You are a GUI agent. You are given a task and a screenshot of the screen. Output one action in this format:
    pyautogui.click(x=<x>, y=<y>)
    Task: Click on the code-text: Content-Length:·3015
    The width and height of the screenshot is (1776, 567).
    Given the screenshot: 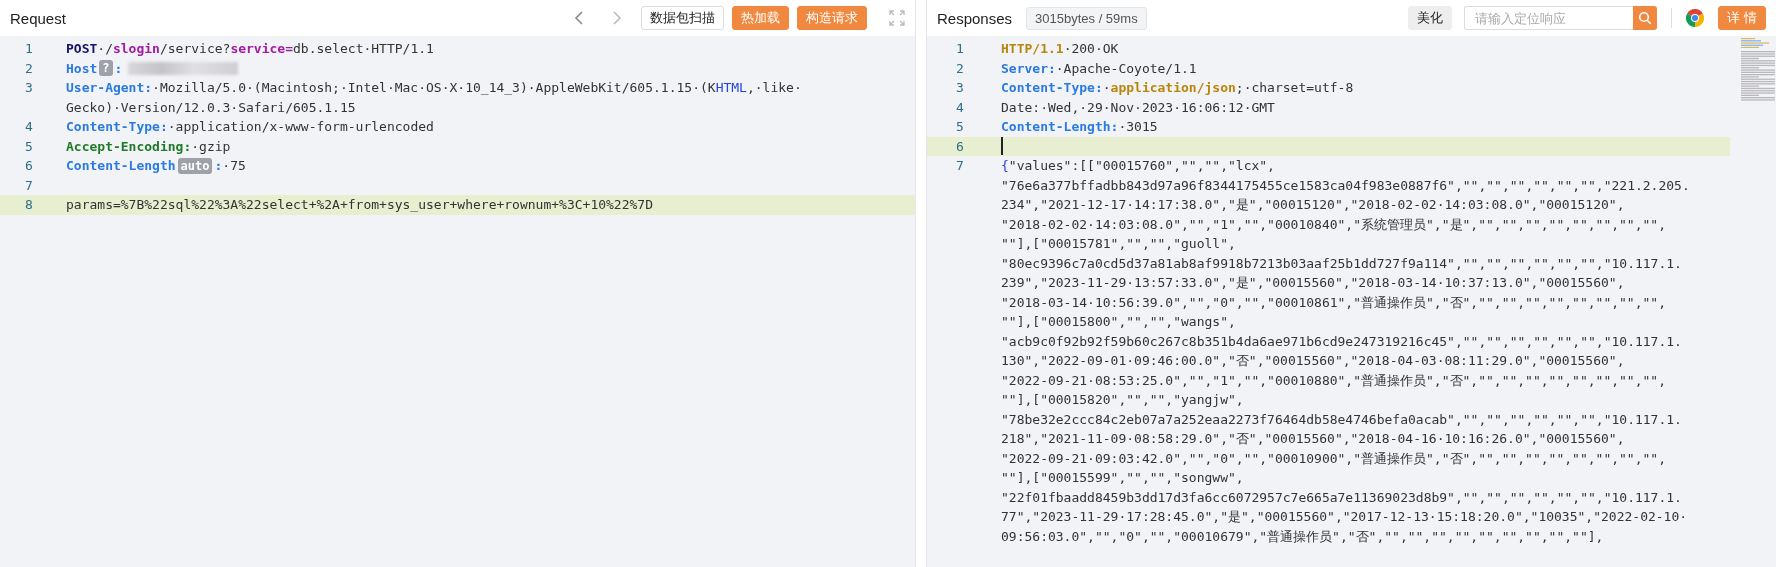 What is the action you would take?
    pyautogui.click(x=1079, y=127)
    